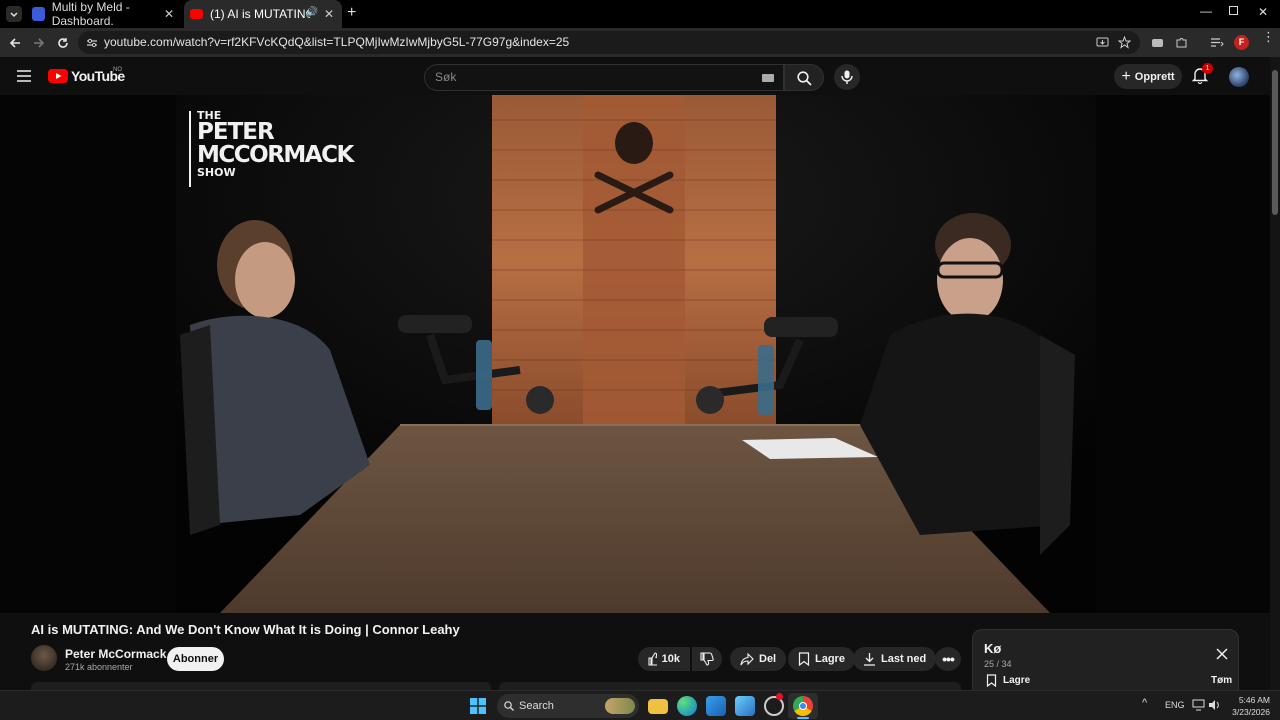 The image size is (1280, 720). What do you see at coordinates (758, 659) in the screenshot?
I see `share-button: Del` at bounding box center [758, 659].